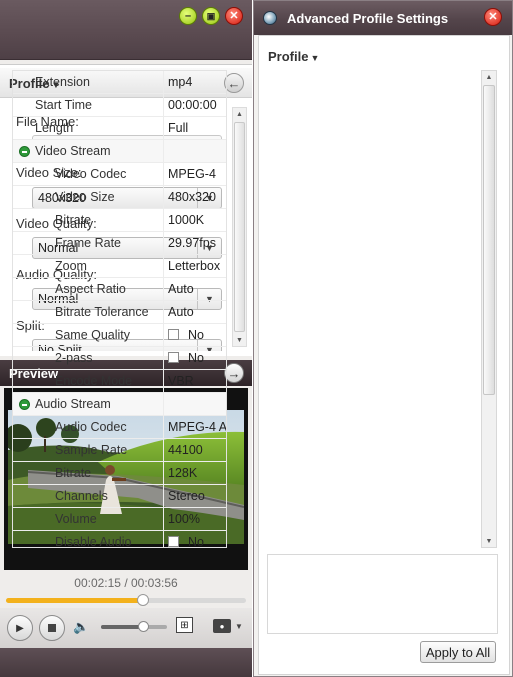 This screenshot has width=513, height=677. Describe the element at coordinates (197, 174) in the screenshot. I see `setting-value: MPEG-4` at that location.